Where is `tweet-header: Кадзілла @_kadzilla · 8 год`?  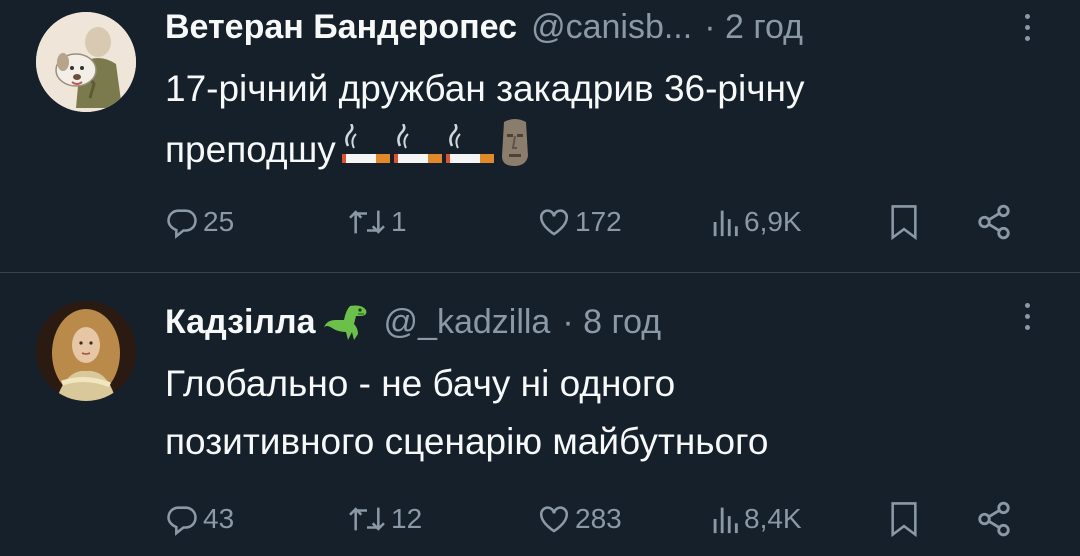 tweet-header: Кадзілла @_kadzilla · 8 год is located at coordinates (413, 322).